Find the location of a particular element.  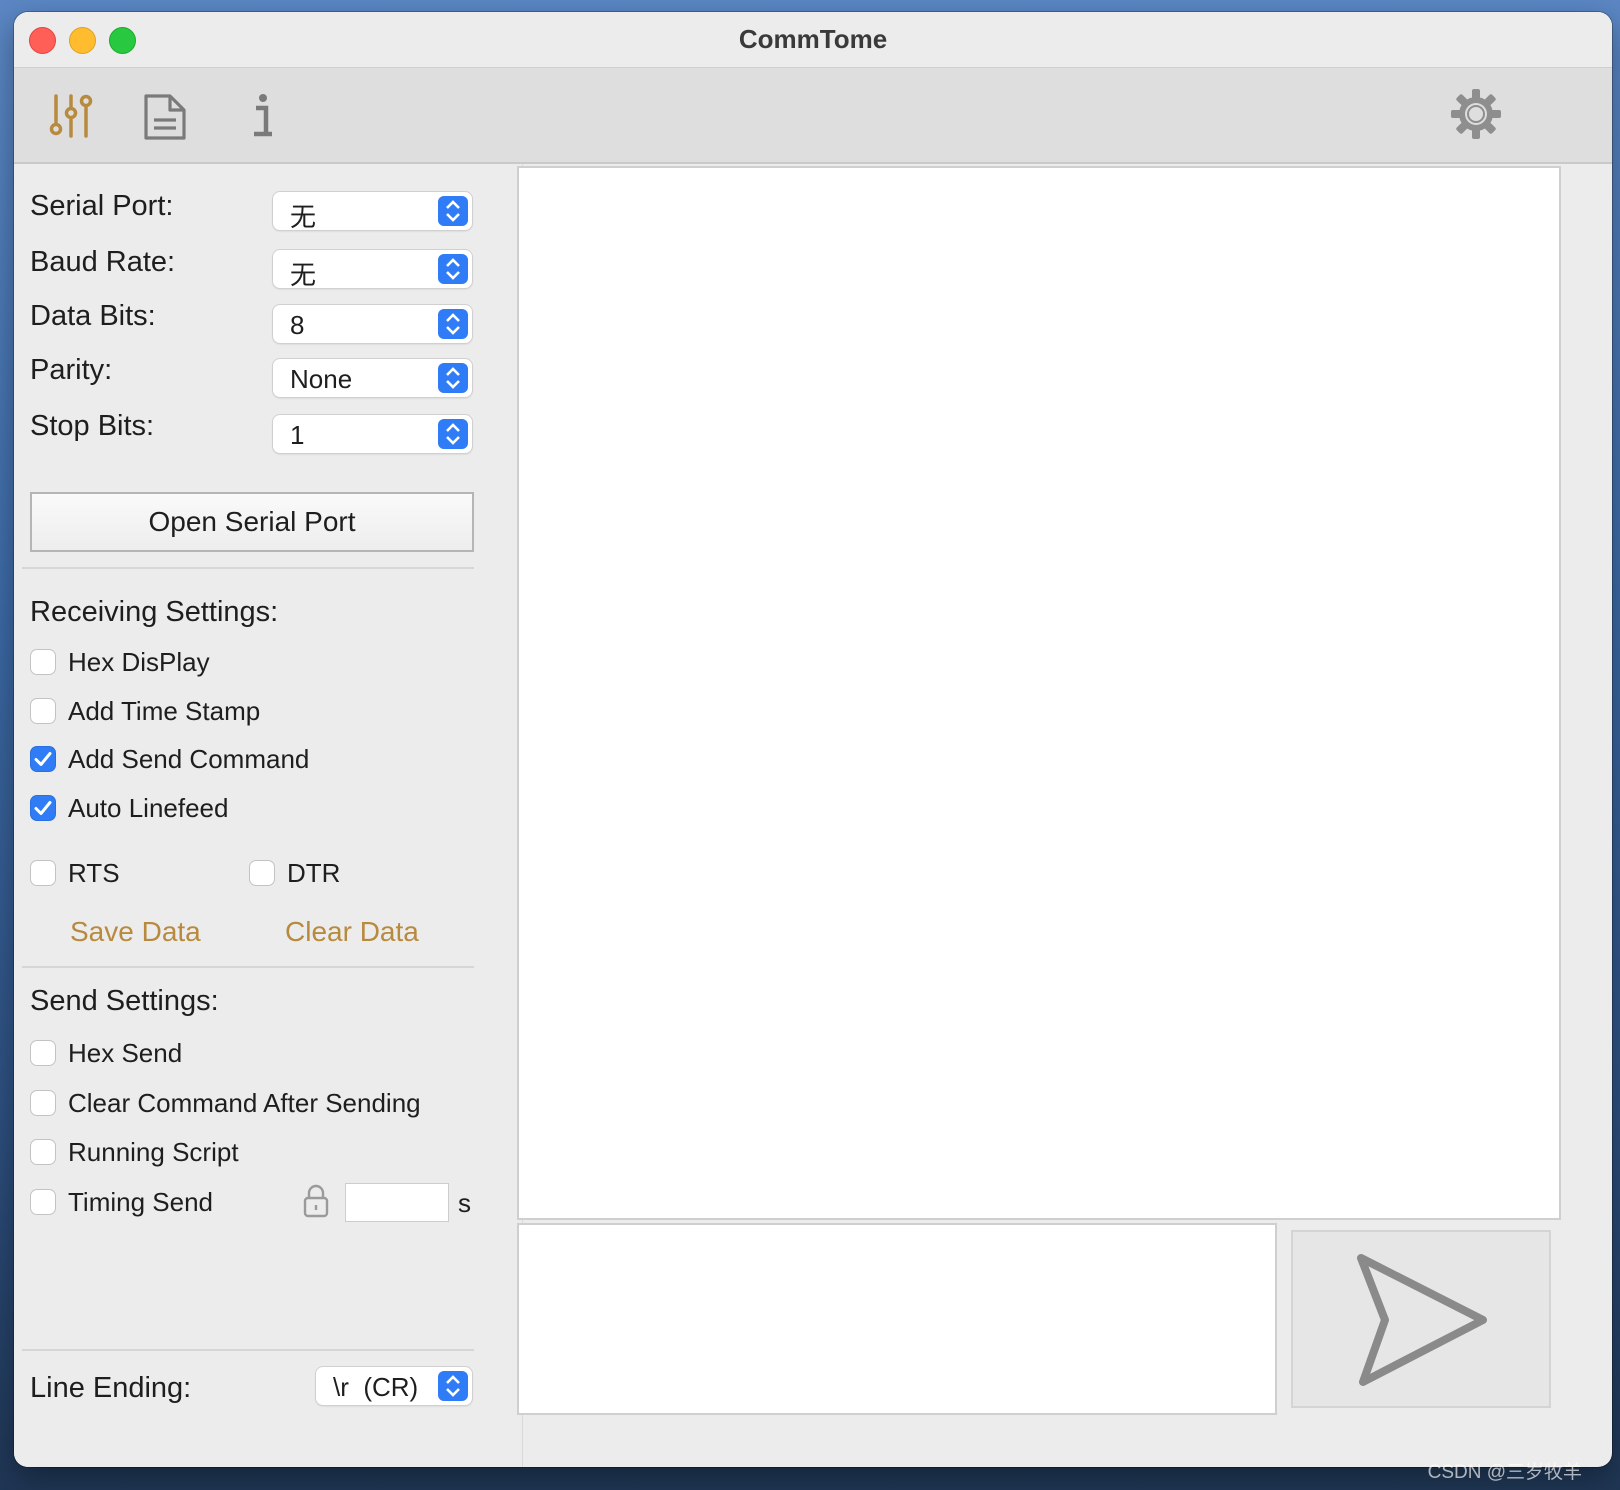

save-data-button: Save Data is located at coordinates (135, 932).